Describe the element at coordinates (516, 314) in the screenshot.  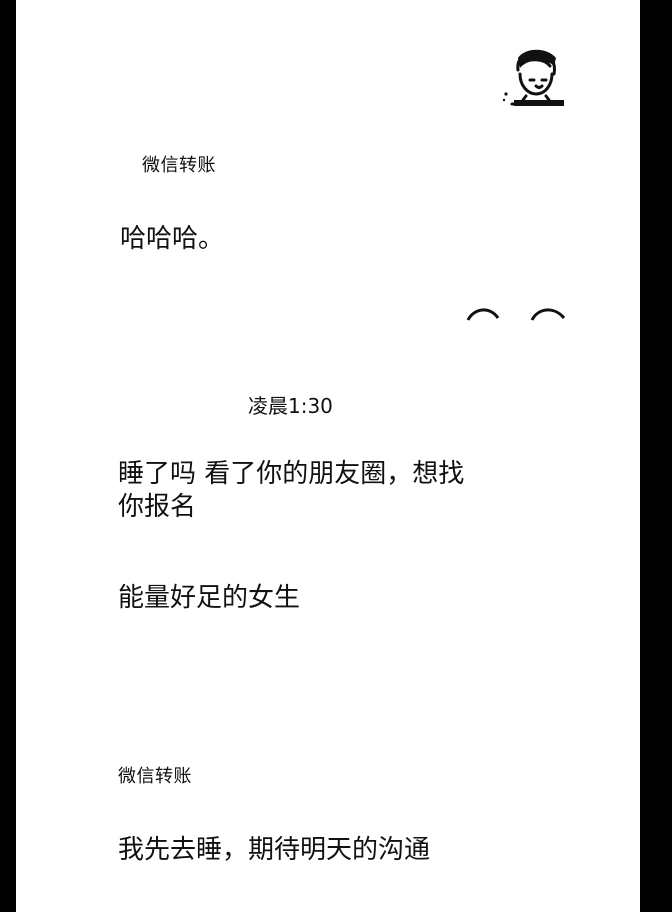
I see `eyes-emoji-icon` at that location.